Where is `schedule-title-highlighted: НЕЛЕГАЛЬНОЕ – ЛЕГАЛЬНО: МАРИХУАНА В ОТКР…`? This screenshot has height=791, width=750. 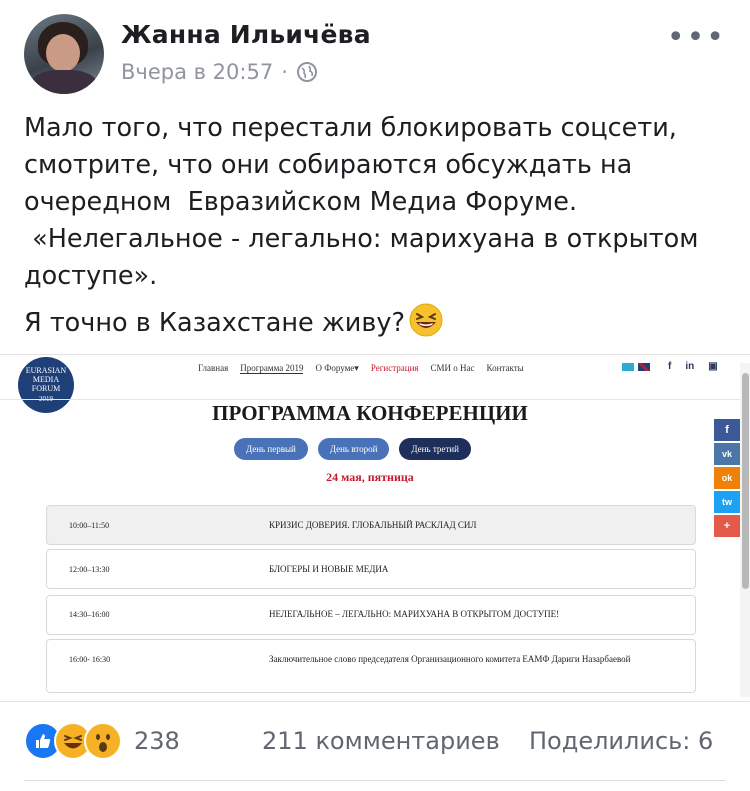 schedule-title-highlighted: НЕЛЕГАЛЬНОЕ – ЛЕГАЛЬНО: МАРИХУАНА В ОТКР… is located at coordinates (414, 614).